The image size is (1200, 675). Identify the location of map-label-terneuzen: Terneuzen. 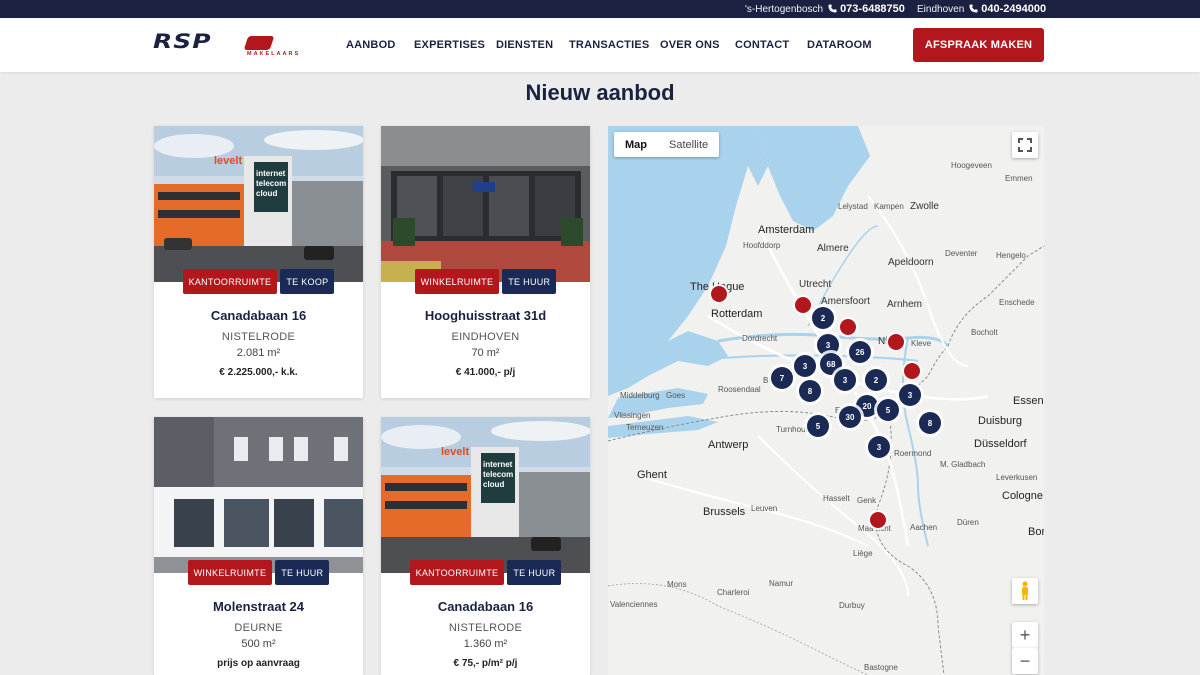
(645, 427).